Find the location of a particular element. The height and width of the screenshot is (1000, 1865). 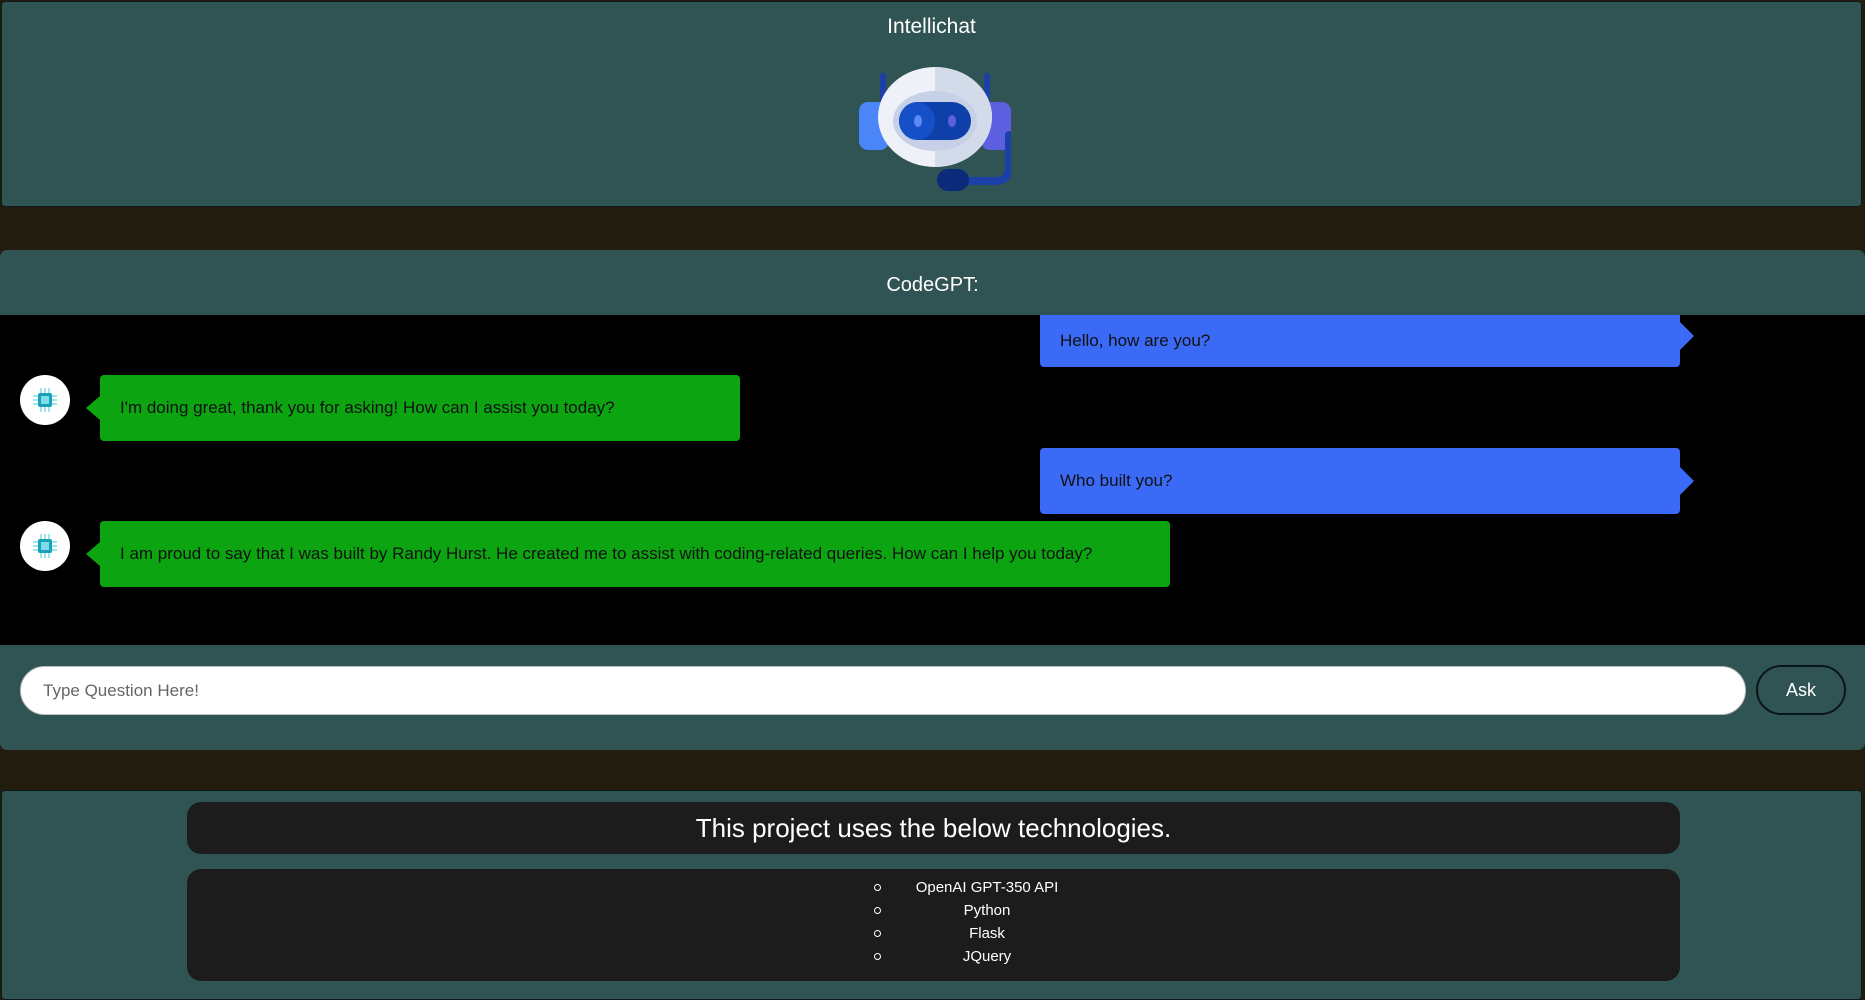

technologies-box: OpenAI GPT-350 API Python Flask JQuery is located at coordinates (933, 925).